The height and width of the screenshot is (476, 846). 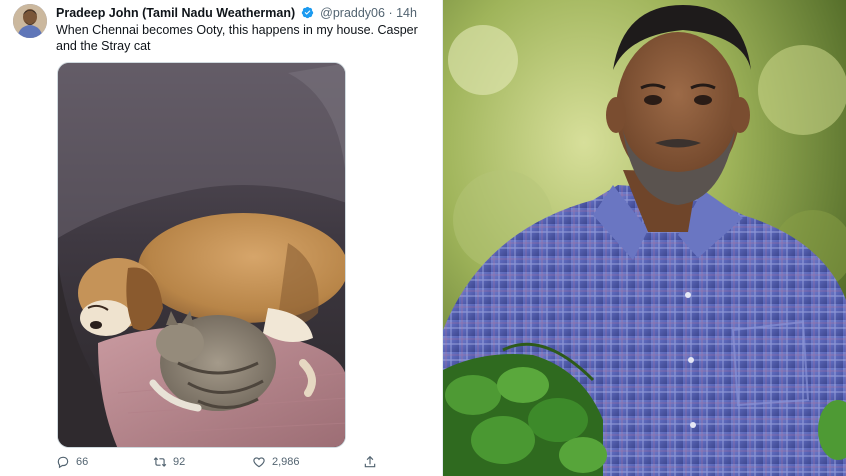 I want to click on handle: @praddy06, so click(x=352, y=13).